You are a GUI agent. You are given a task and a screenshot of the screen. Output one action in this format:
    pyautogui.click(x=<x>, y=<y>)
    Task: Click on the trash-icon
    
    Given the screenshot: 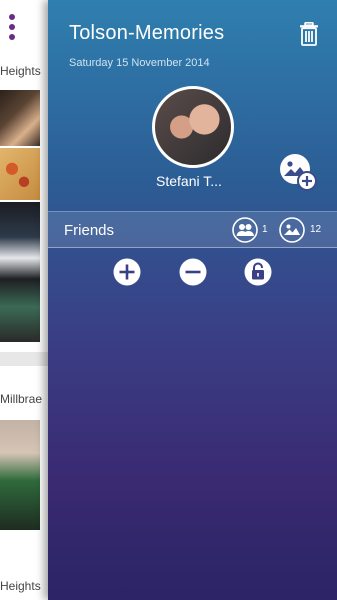 What is the action you would take?
    pyautogui.click(x=309, y=34)
    